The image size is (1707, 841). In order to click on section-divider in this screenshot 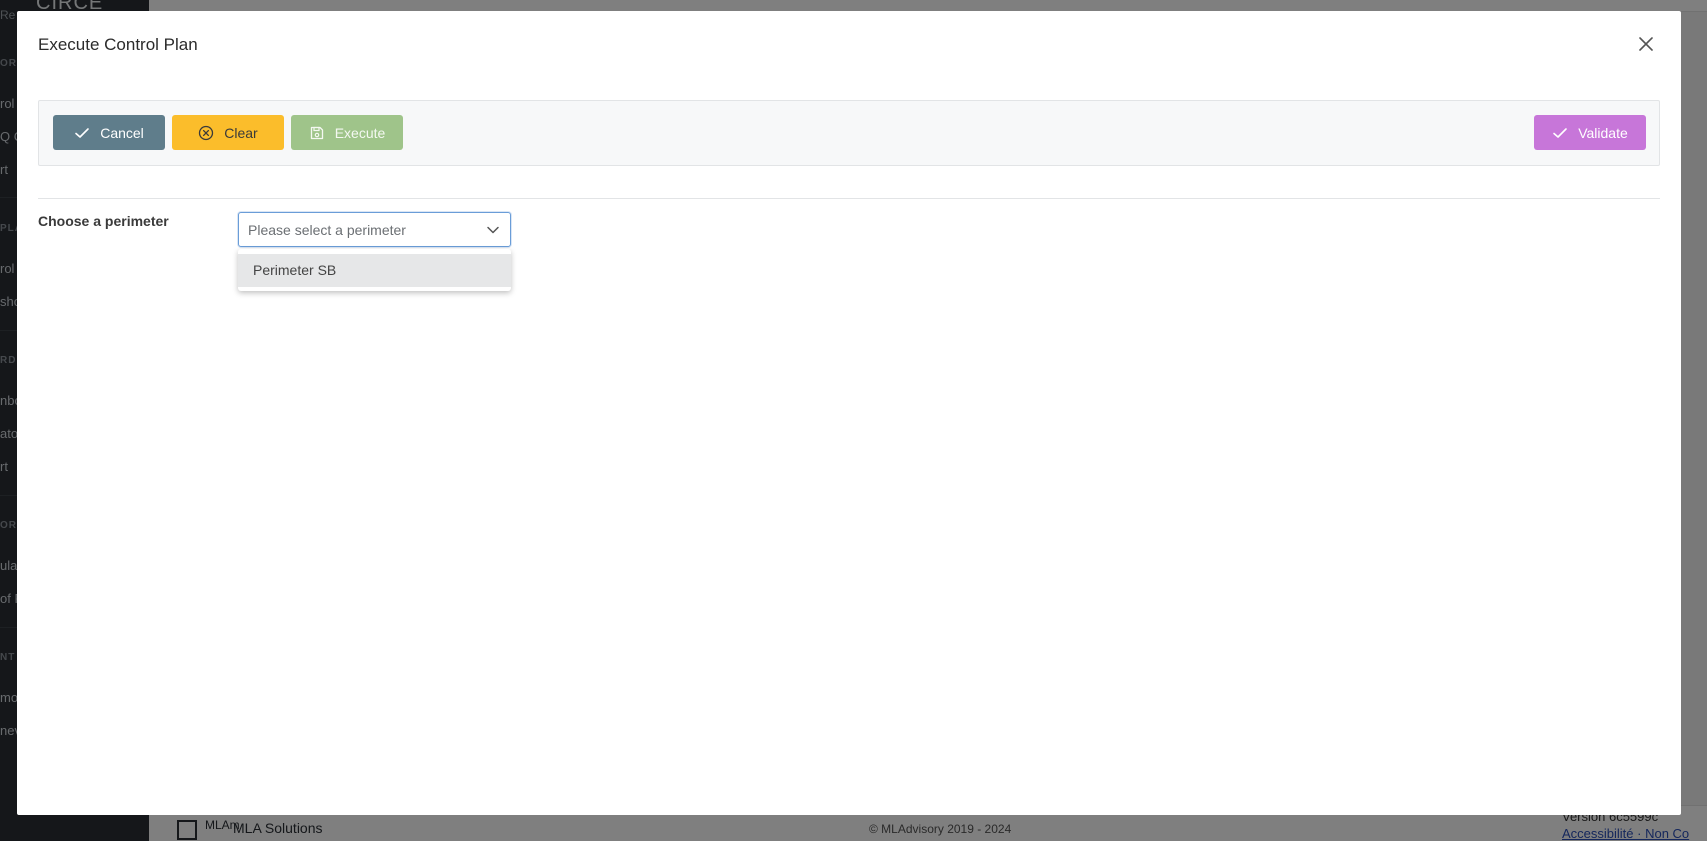, I will do `click(849, 198)`.